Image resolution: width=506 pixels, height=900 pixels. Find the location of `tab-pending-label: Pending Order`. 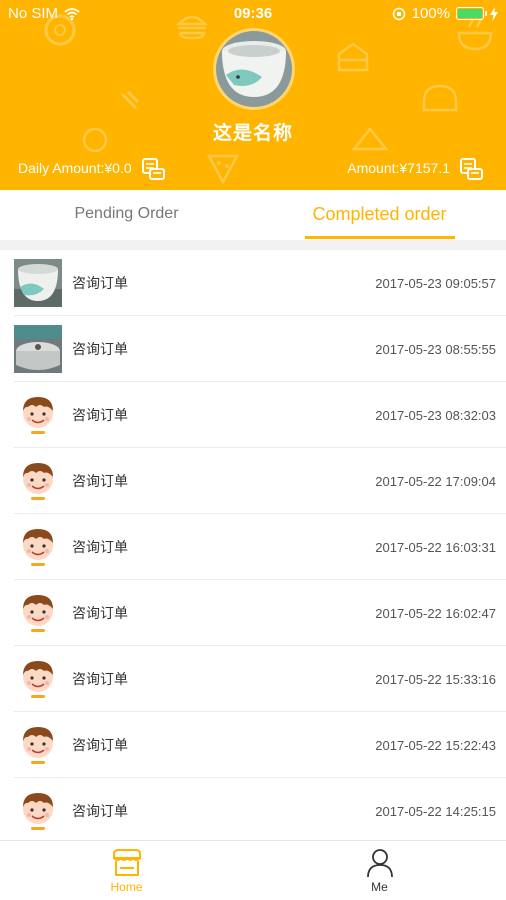

tab-pending-label: Pending Order is located at coordinates (126, 213).